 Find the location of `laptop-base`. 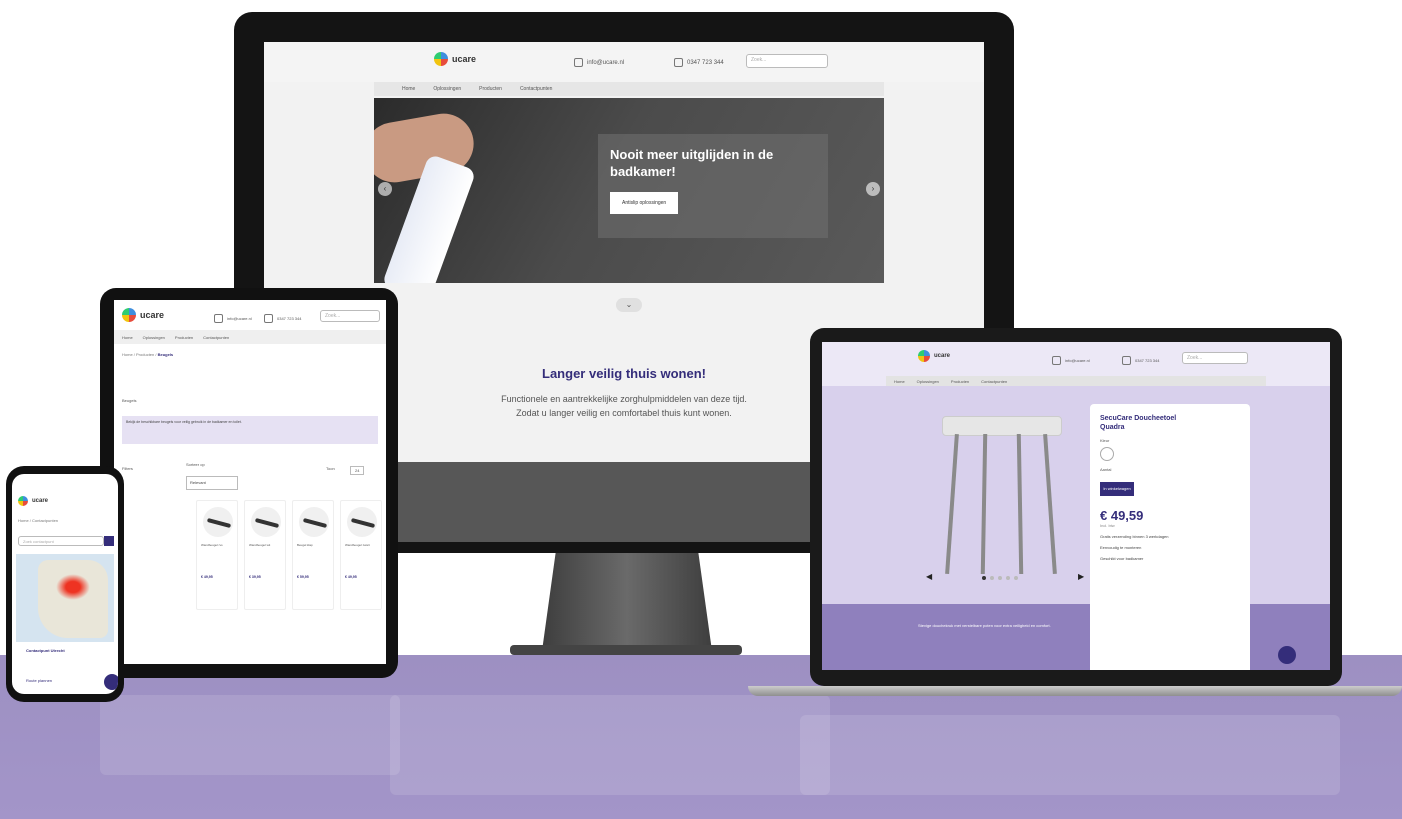

laptop-base is located at coordinates (1075, 691).